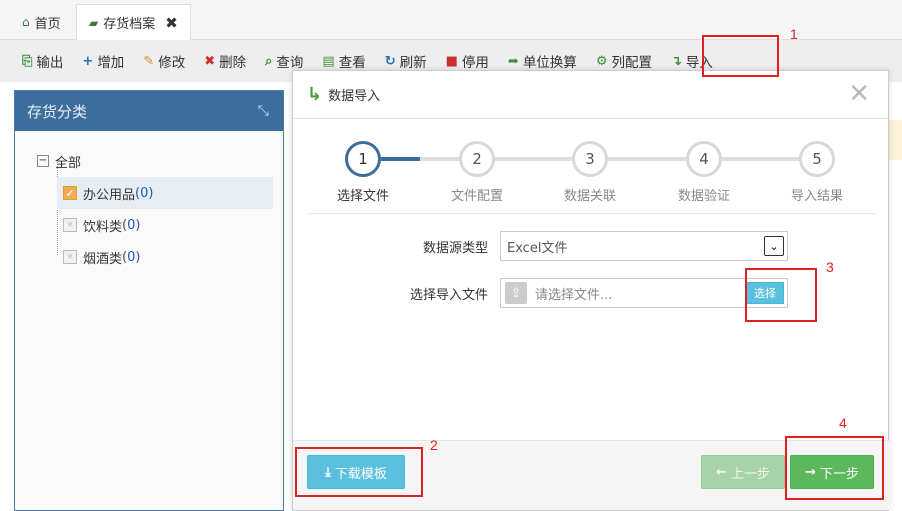 Image resolution: width=902 pixels, height=511 pixels. I want to click on step-label: 导入结果, so click(816, 196).